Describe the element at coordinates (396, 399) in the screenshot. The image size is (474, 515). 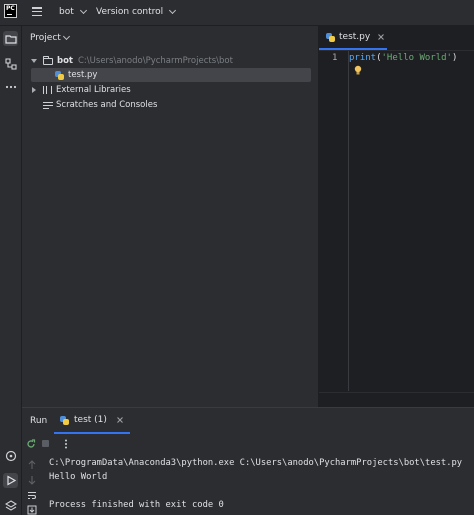
I see `horizontal-scrollbar` at that location.